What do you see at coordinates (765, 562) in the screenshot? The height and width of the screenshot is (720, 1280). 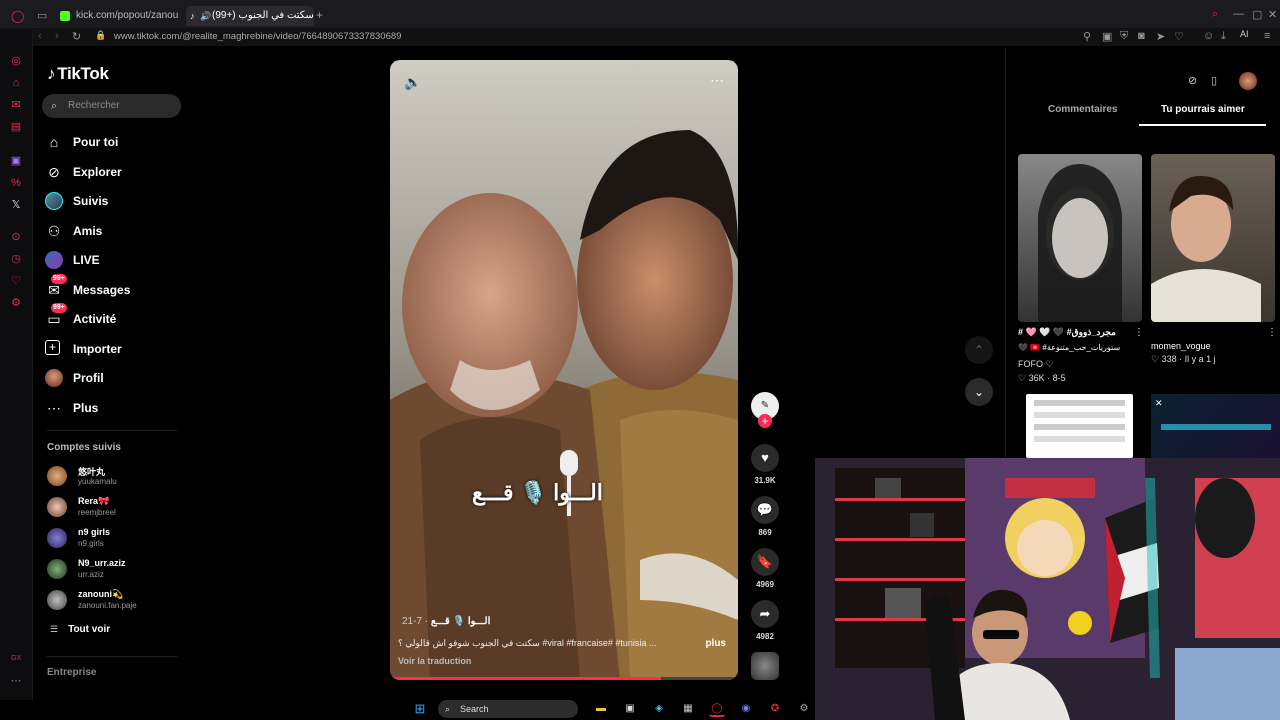 I see `bookmark-icon: 🔖` at bounding box center [765, 562].